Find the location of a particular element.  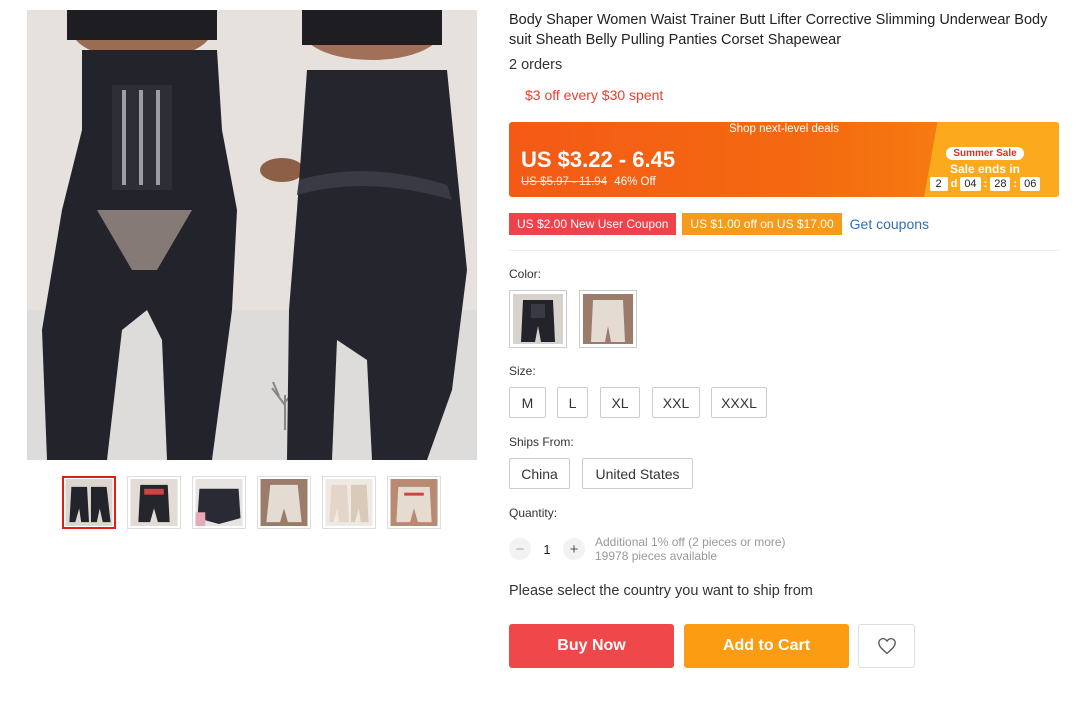

quantity-input: 1 is located at coordinates (547, 549).